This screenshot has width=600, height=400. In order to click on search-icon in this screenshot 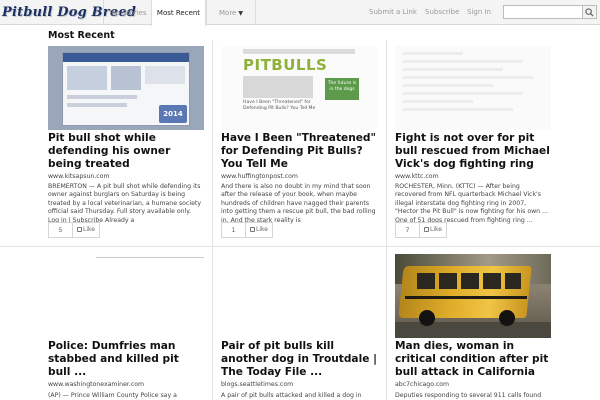, I will do `click(589, 12)`.